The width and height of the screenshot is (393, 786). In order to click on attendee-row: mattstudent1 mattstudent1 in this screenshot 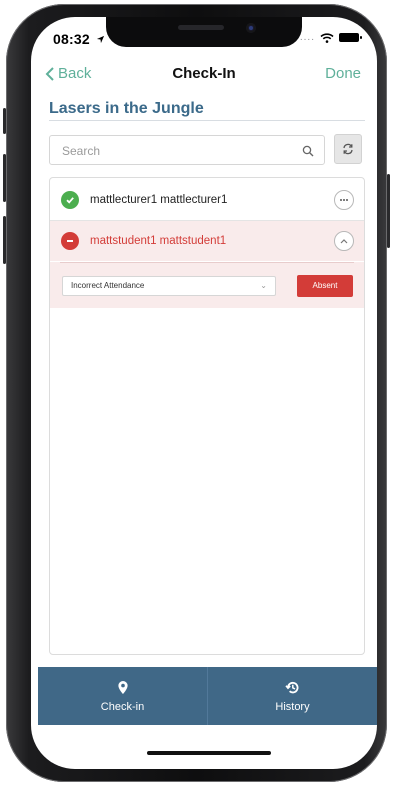, I will do `click(207, 241)`.